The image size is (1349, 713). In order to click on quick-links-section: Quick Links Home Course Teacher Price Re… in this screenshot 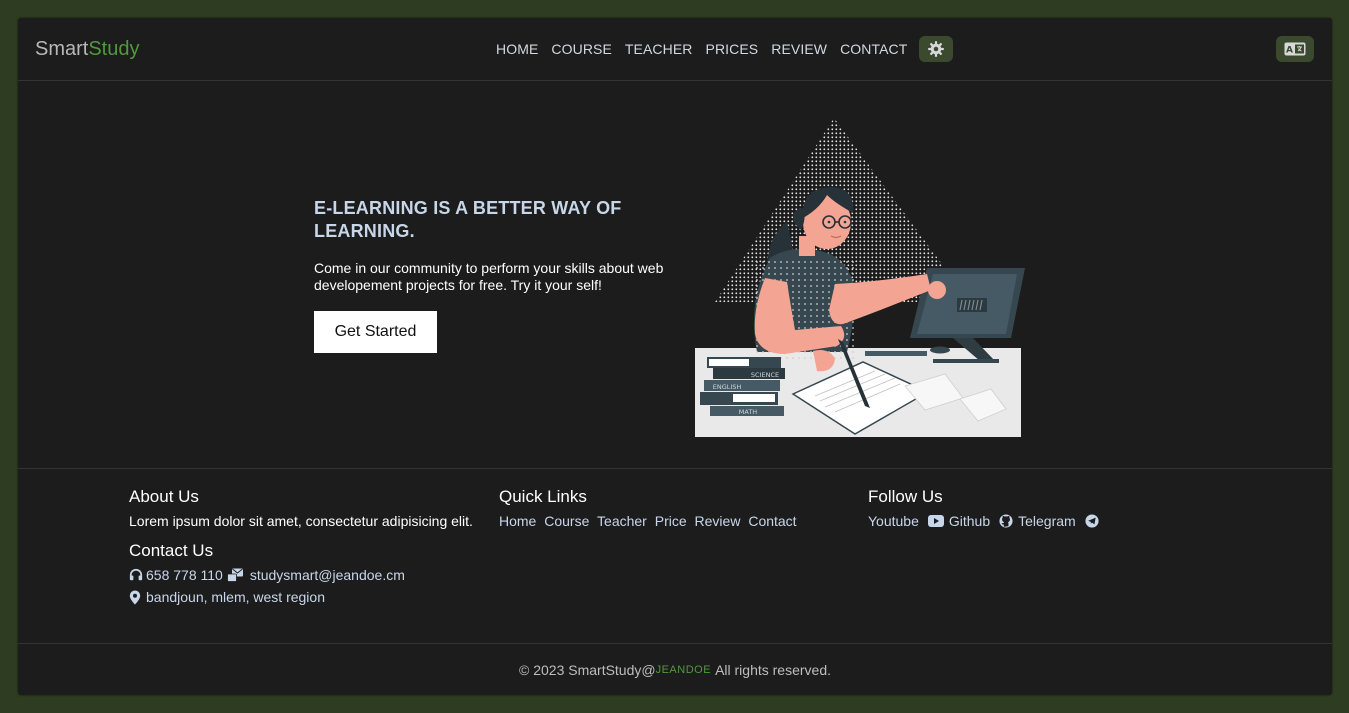, I will do `click(650, 508)`.